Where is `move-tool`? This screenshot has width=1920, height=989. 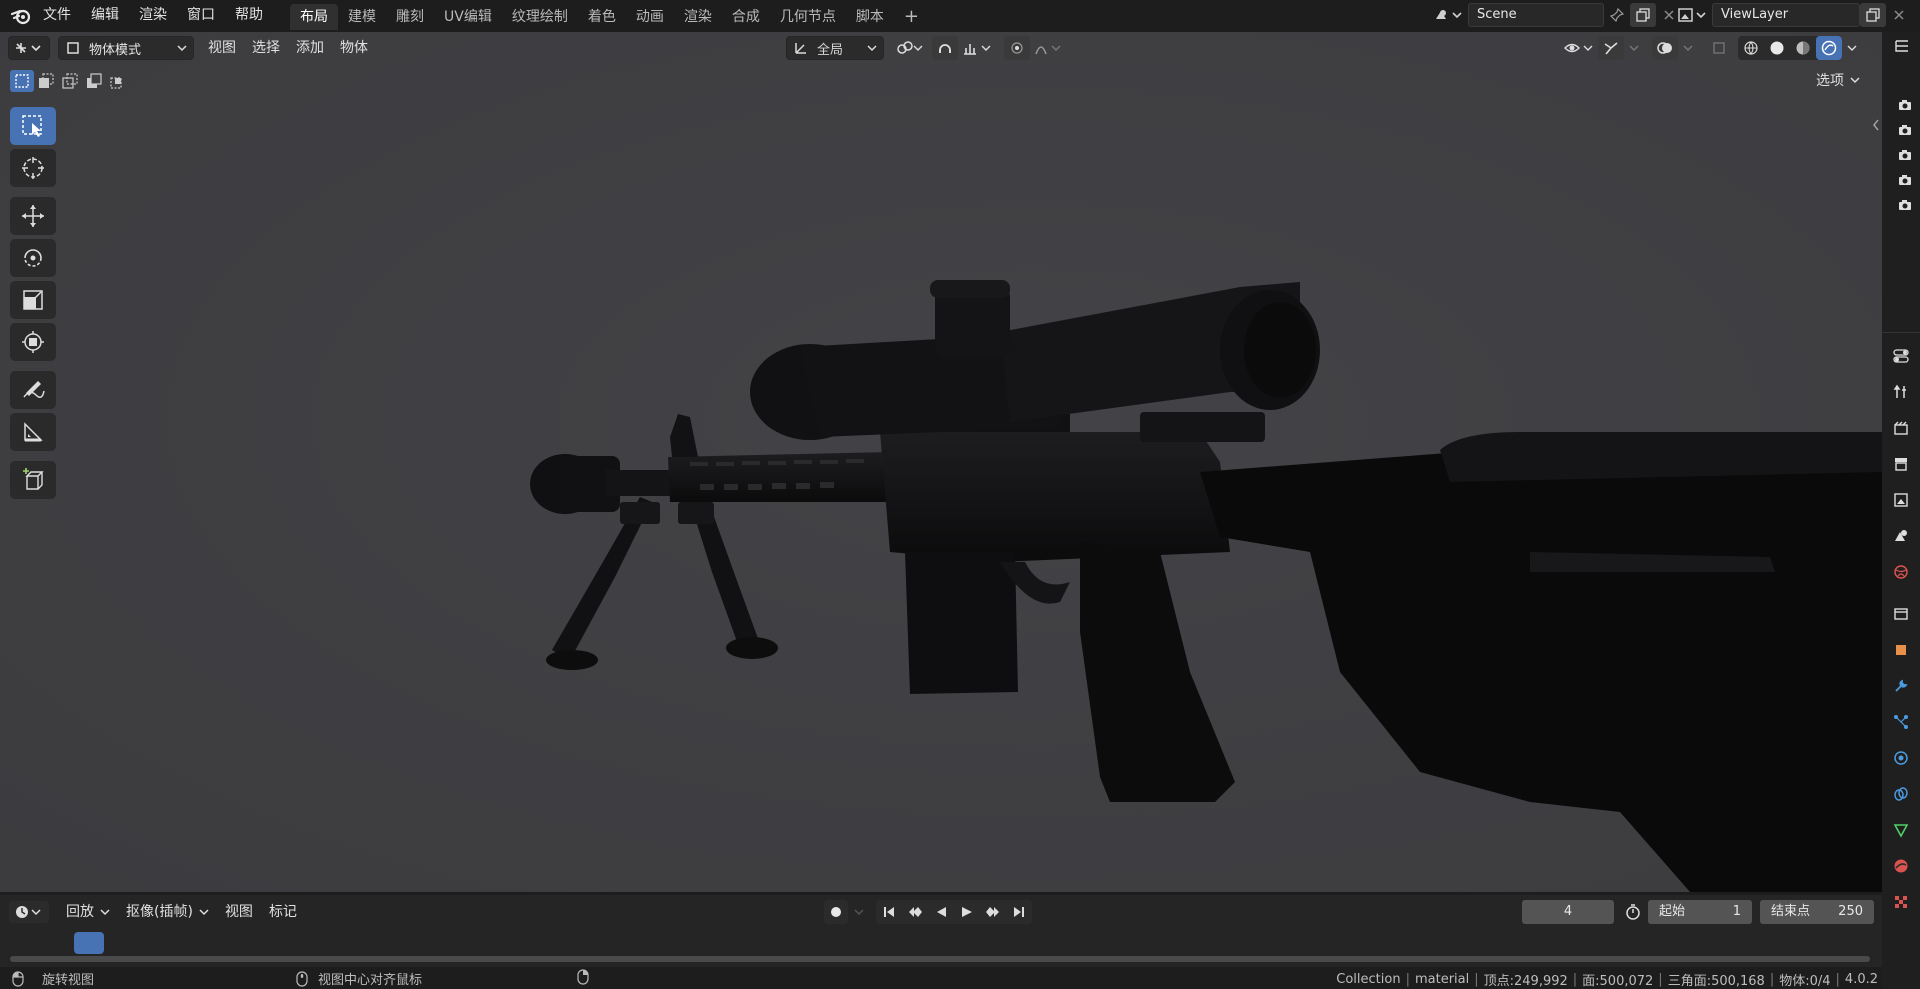 move-tool is located at coordinates (33, 216).